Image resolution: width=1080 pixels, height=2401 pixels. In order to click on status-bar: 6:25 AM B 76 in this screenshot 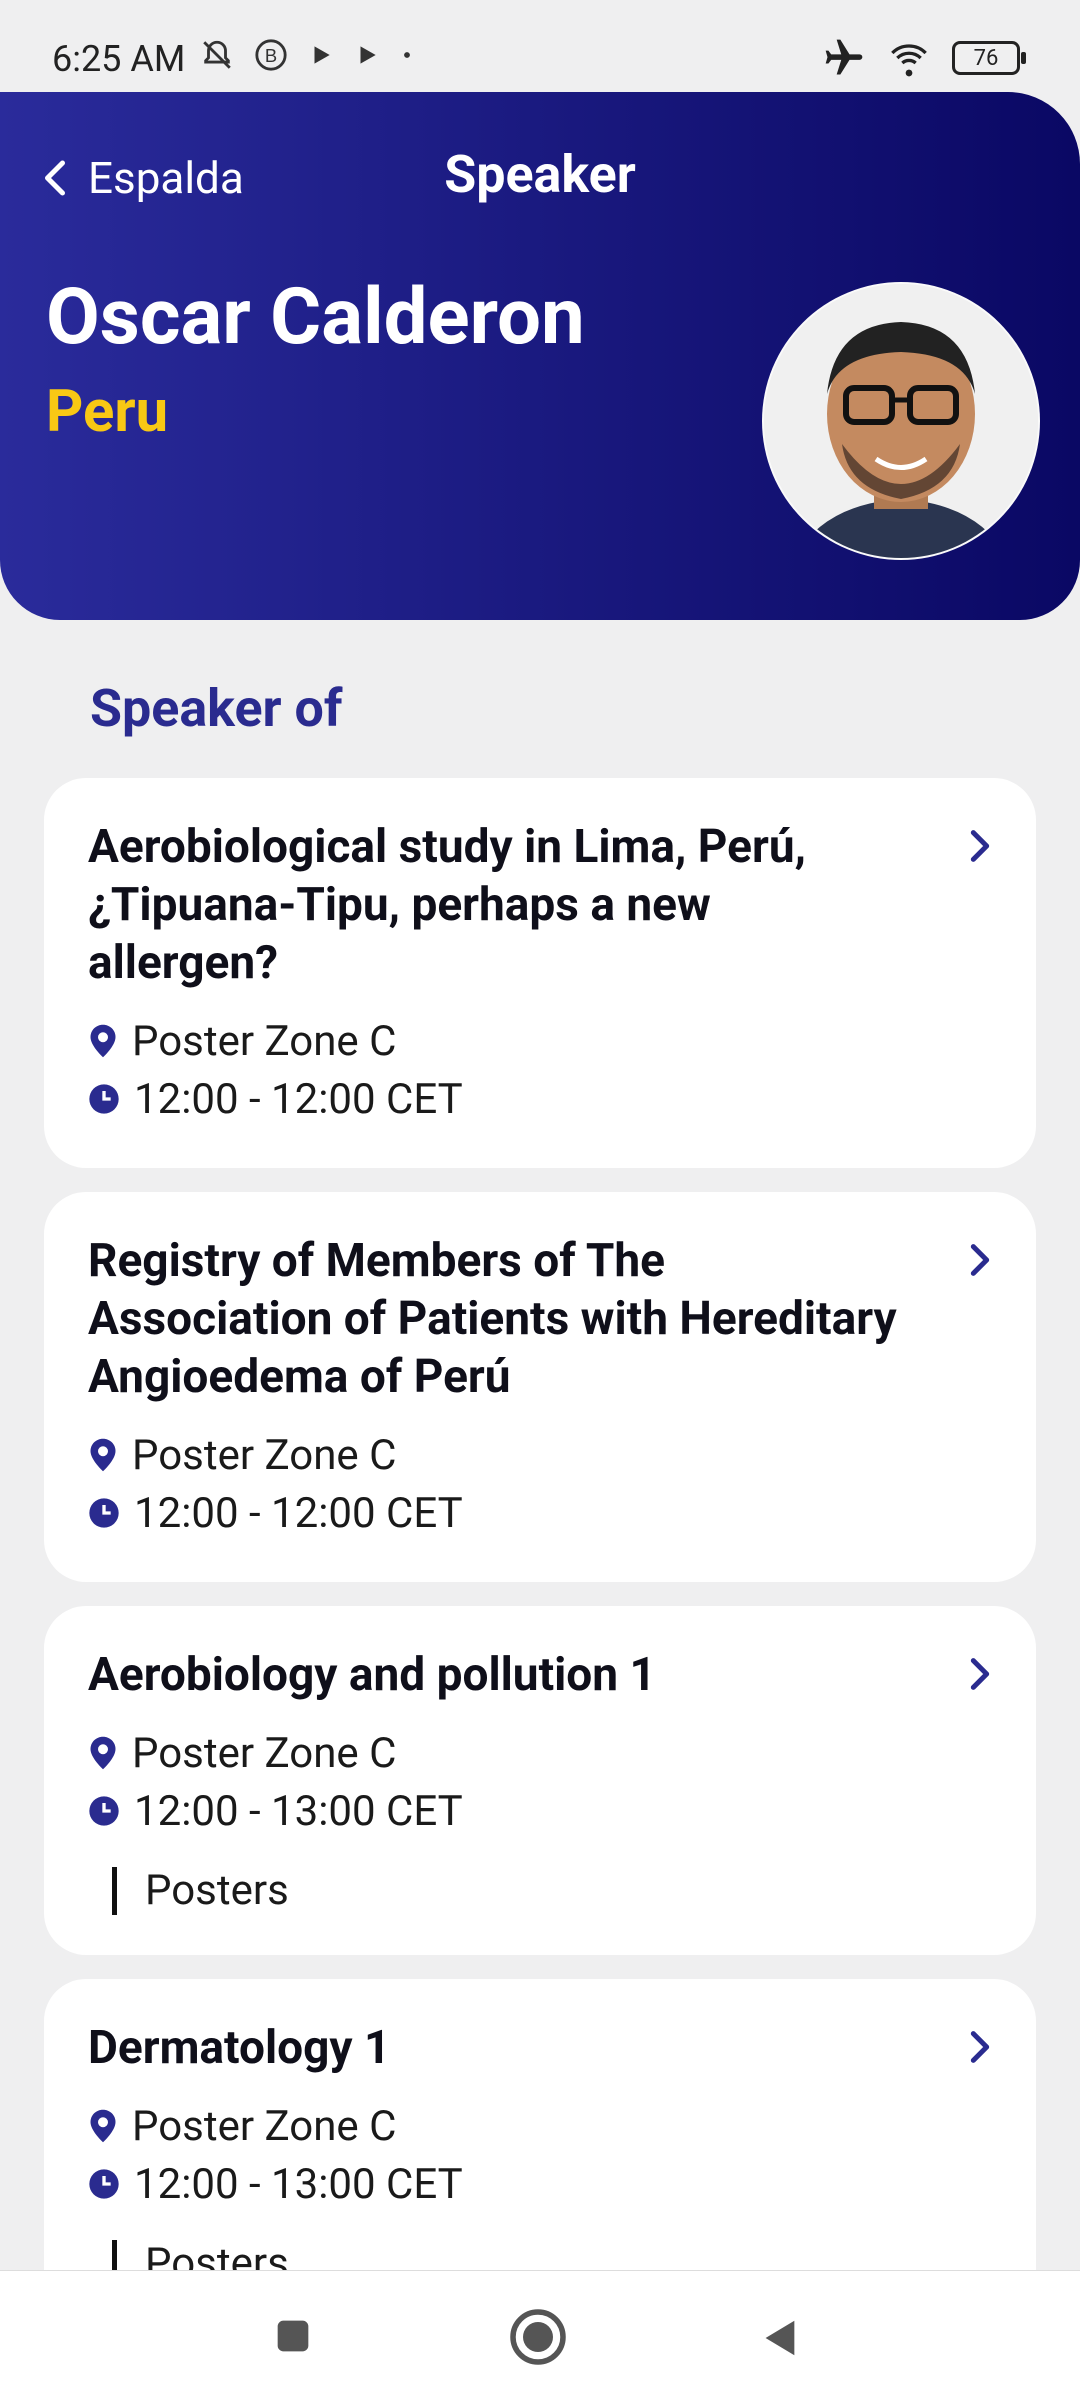, I will do `click(540, 46)`.